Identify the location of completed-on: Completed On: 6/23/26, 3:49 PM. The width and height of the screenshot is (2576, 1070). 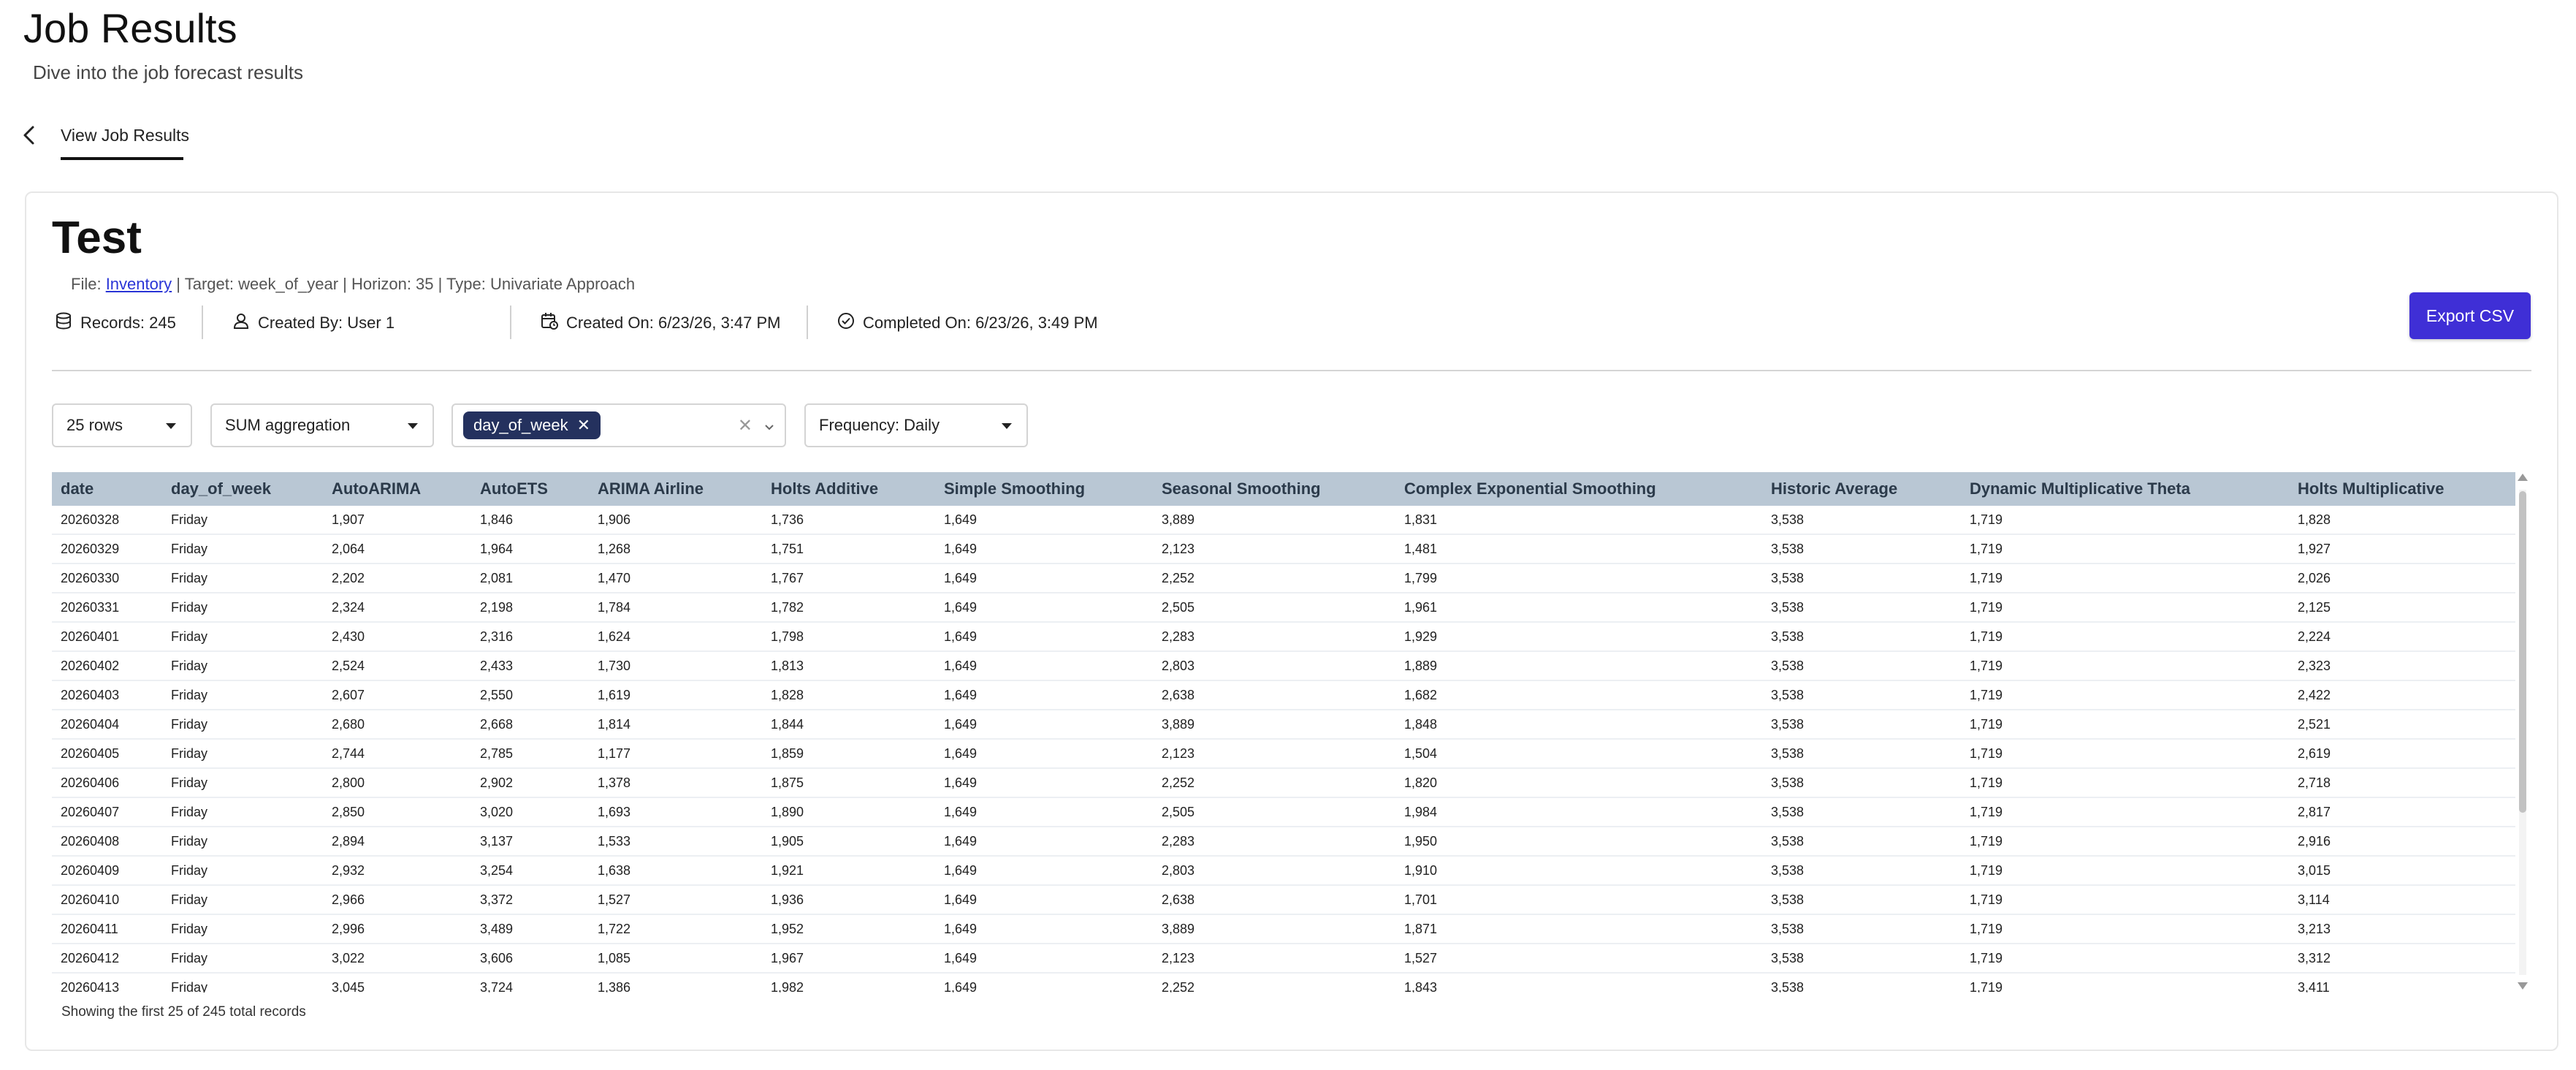
(980, 323).